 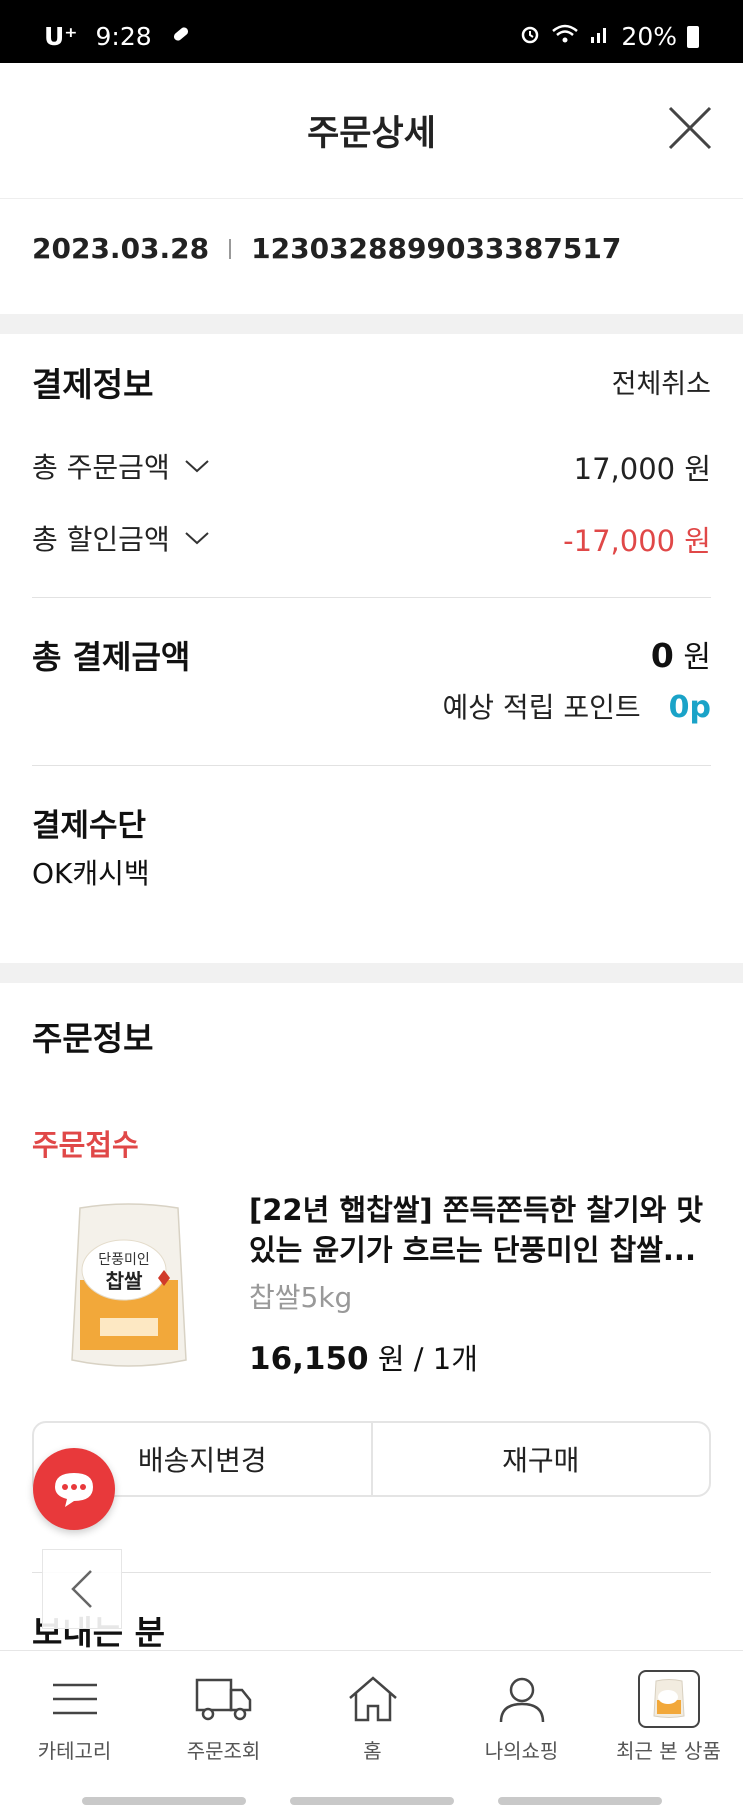 I want to click on points-label: 예상 적립 포인트, so click(x=541, y=707).